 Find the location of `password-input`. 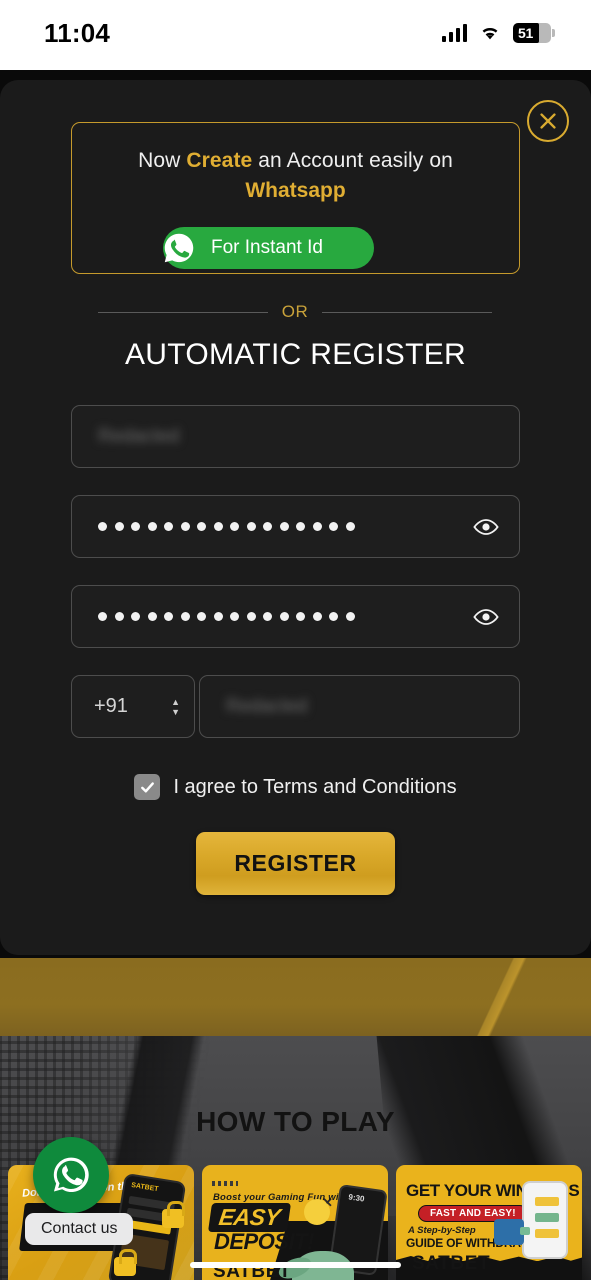

password-input is located at coordinates (295, 526).